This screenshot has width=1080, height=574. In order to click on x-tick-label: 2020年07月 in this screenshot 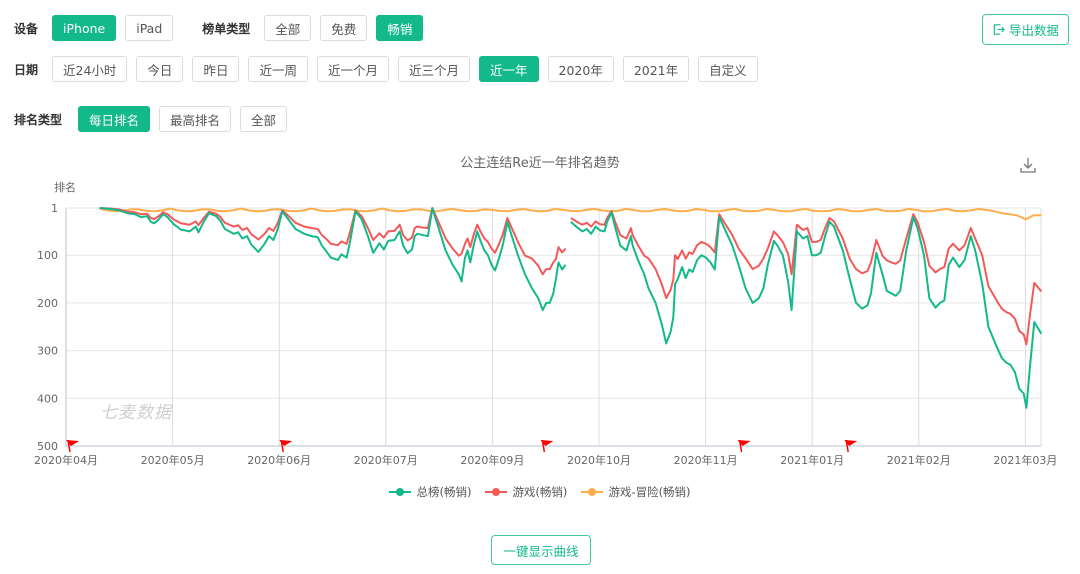, I will do `click(386, 460)`.